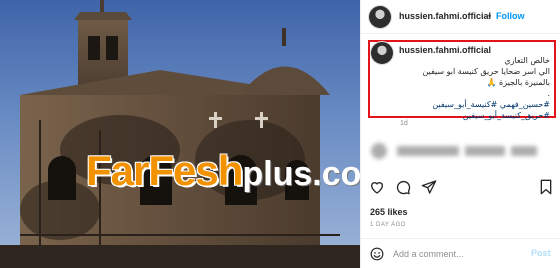  I want to click on post-date: 1 DAY AGO, so click(388, 225).